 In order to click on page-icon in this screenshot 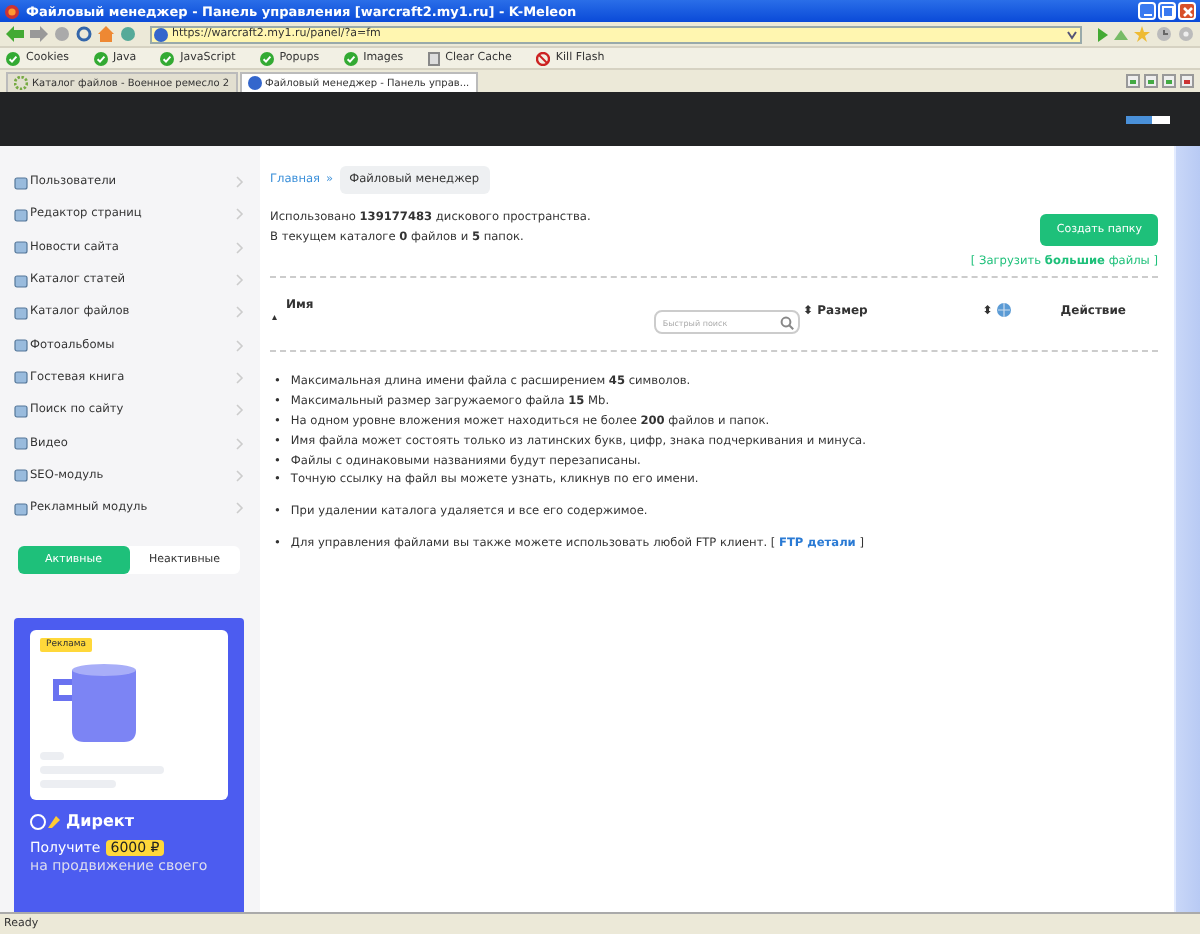, I will do `click(433, 58)`.